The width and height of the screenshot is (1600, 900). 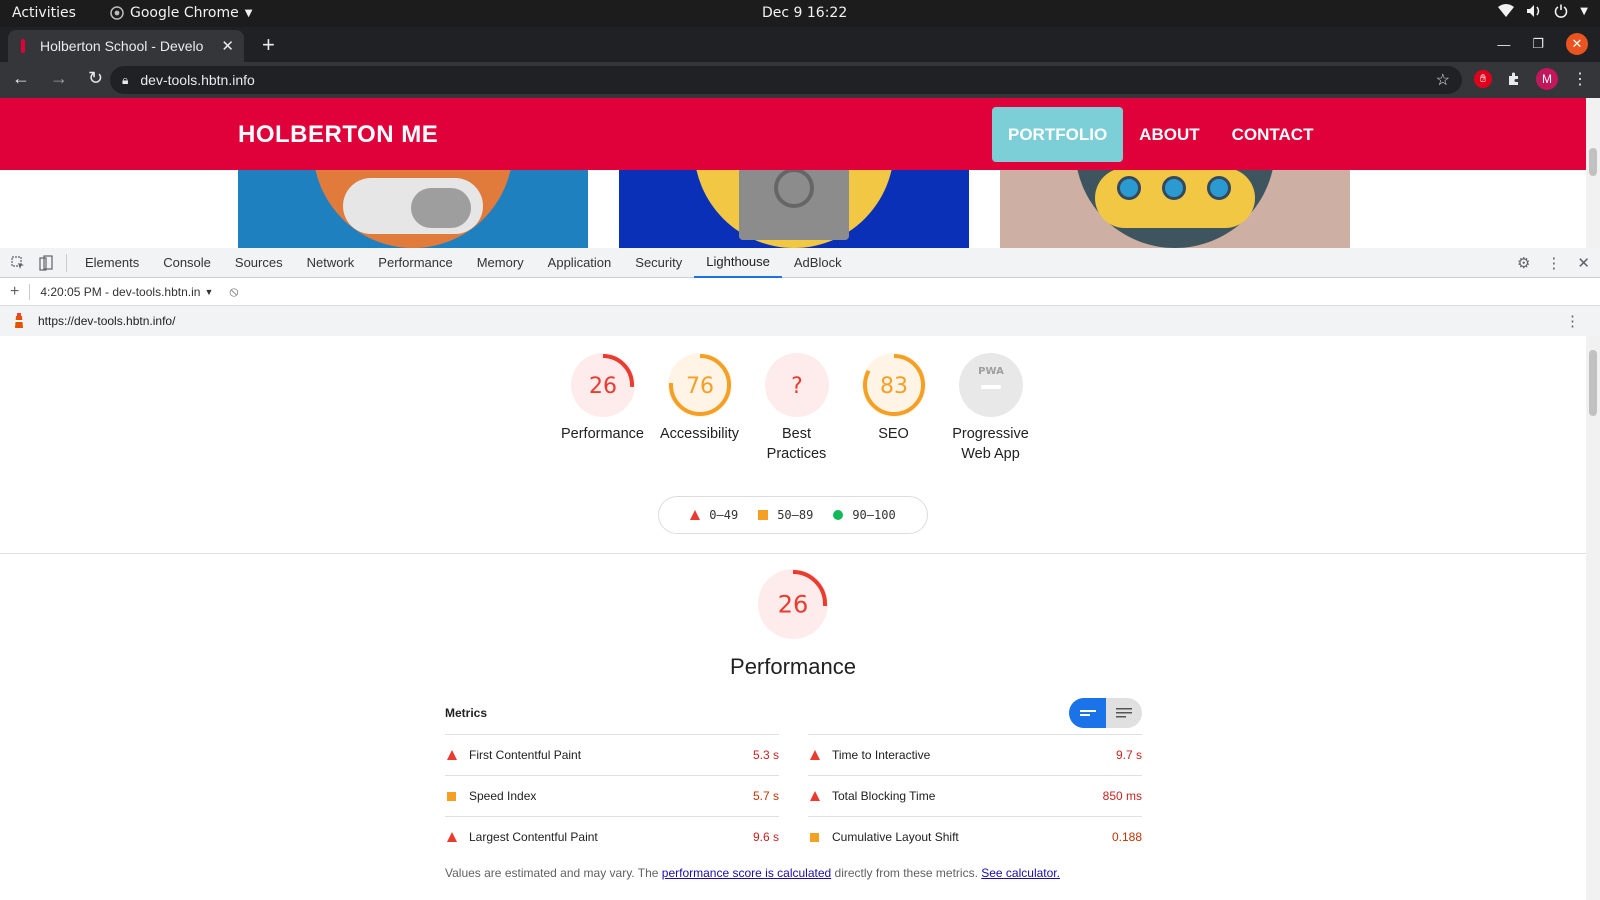 I want to click on tab-lighthouse: Lighthouse, so click(x=738, y=263).